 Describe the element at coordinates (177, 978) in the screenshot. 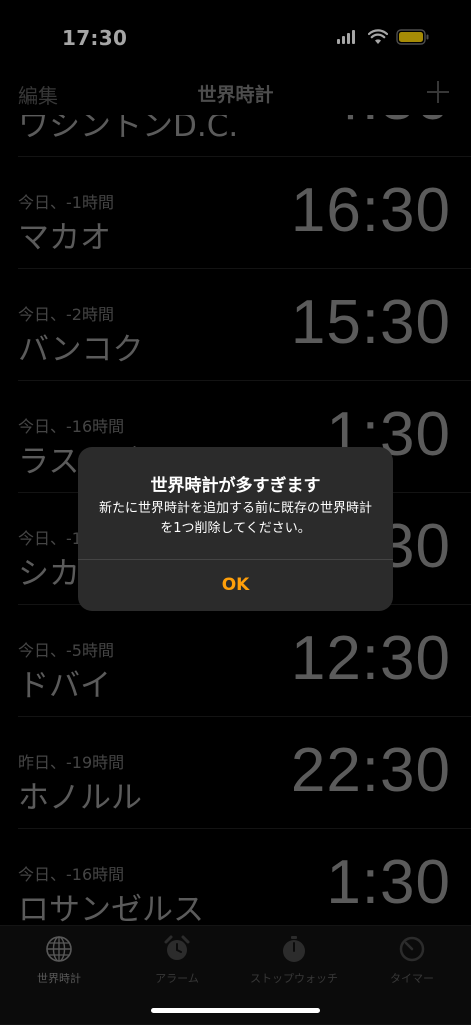

I see `tab-label: アラーム` at that location.